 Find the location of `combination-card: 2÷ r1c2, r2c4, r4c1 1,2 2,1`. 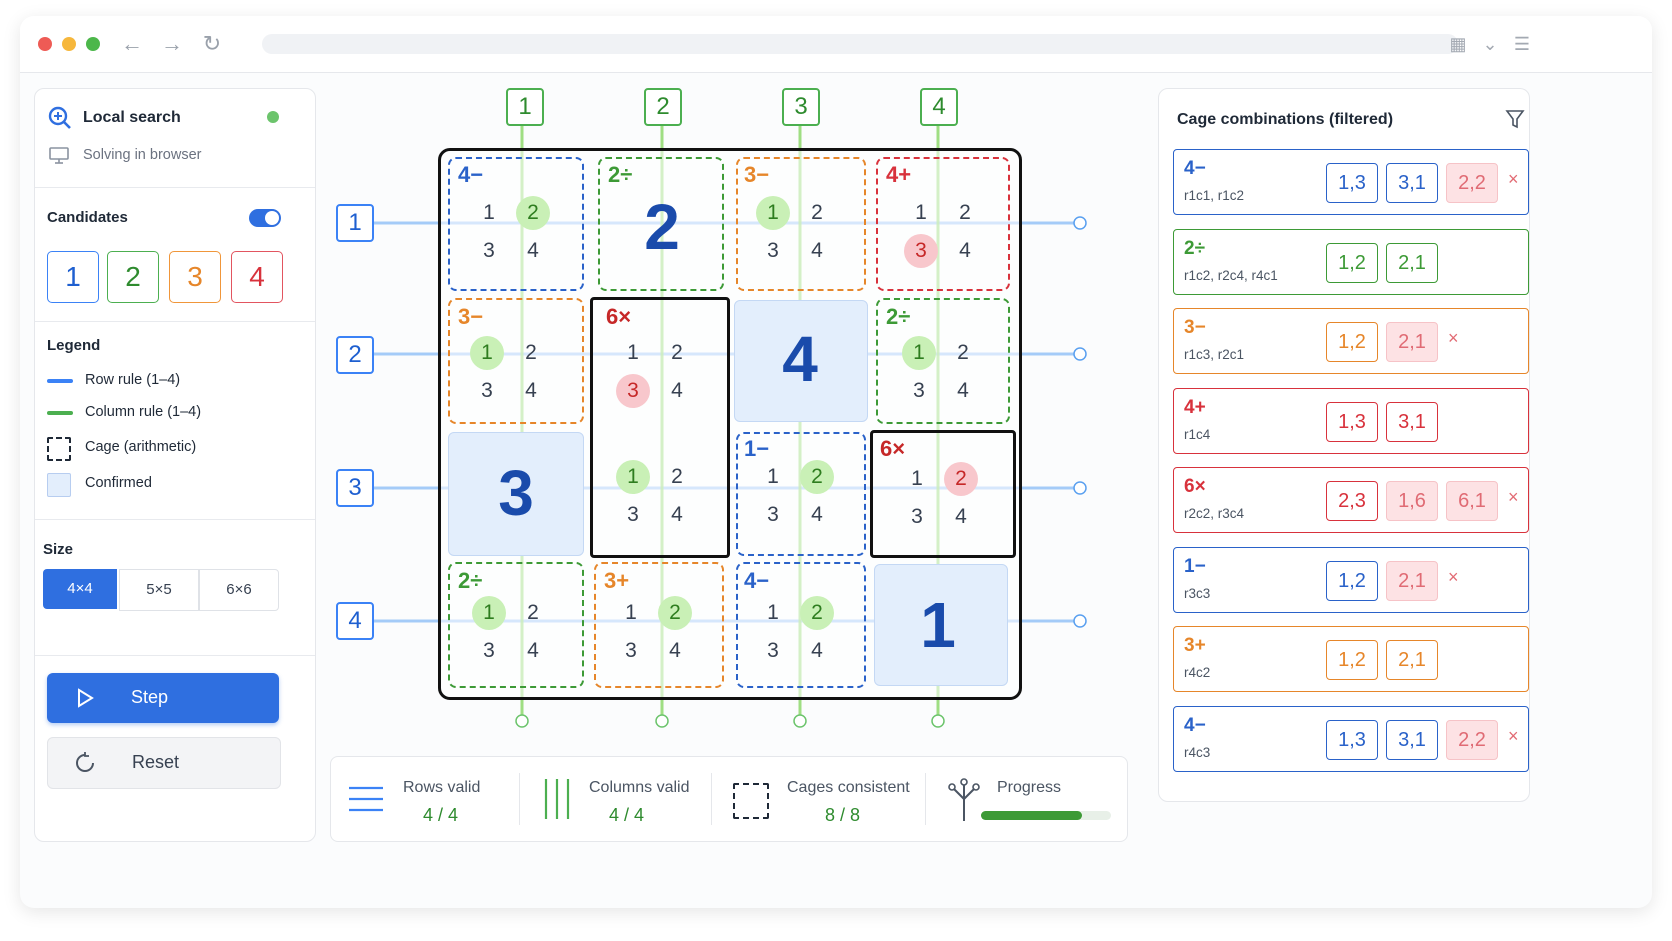

combination-card: 2÷ r1c2, r2c4, r4c1 1,2 2,1 is located at coordinates (1351, 261).